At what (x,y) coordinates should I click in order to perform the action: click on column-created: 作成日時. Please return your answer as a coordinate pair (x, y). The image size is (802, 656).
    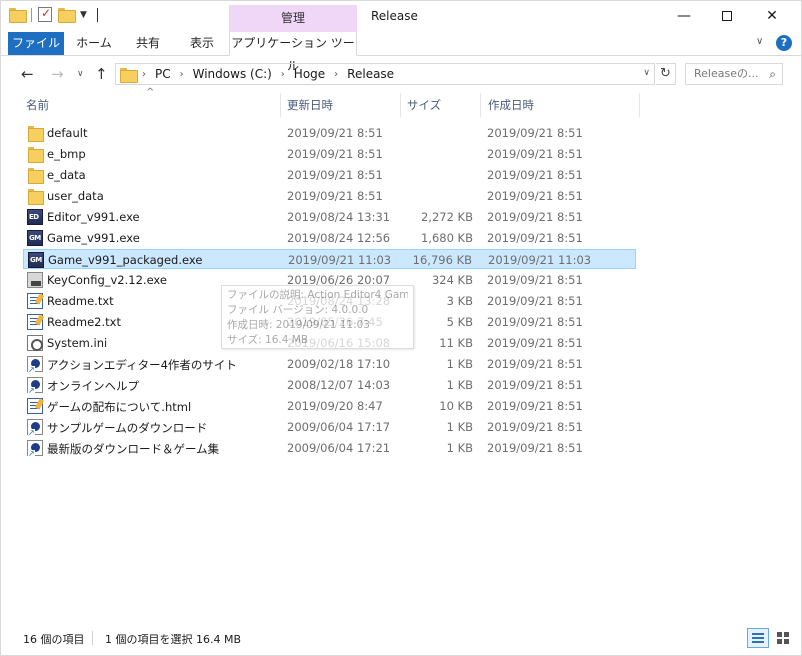
    Looking at the image, I should click on (511, 105).